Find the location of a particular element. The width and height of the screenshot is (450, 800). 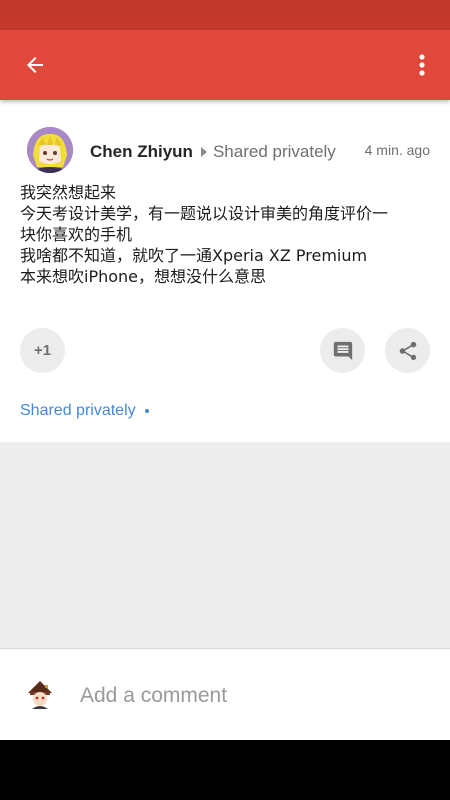

post-line: 块你喜欢的手机 is located at coordinates (76, 234).